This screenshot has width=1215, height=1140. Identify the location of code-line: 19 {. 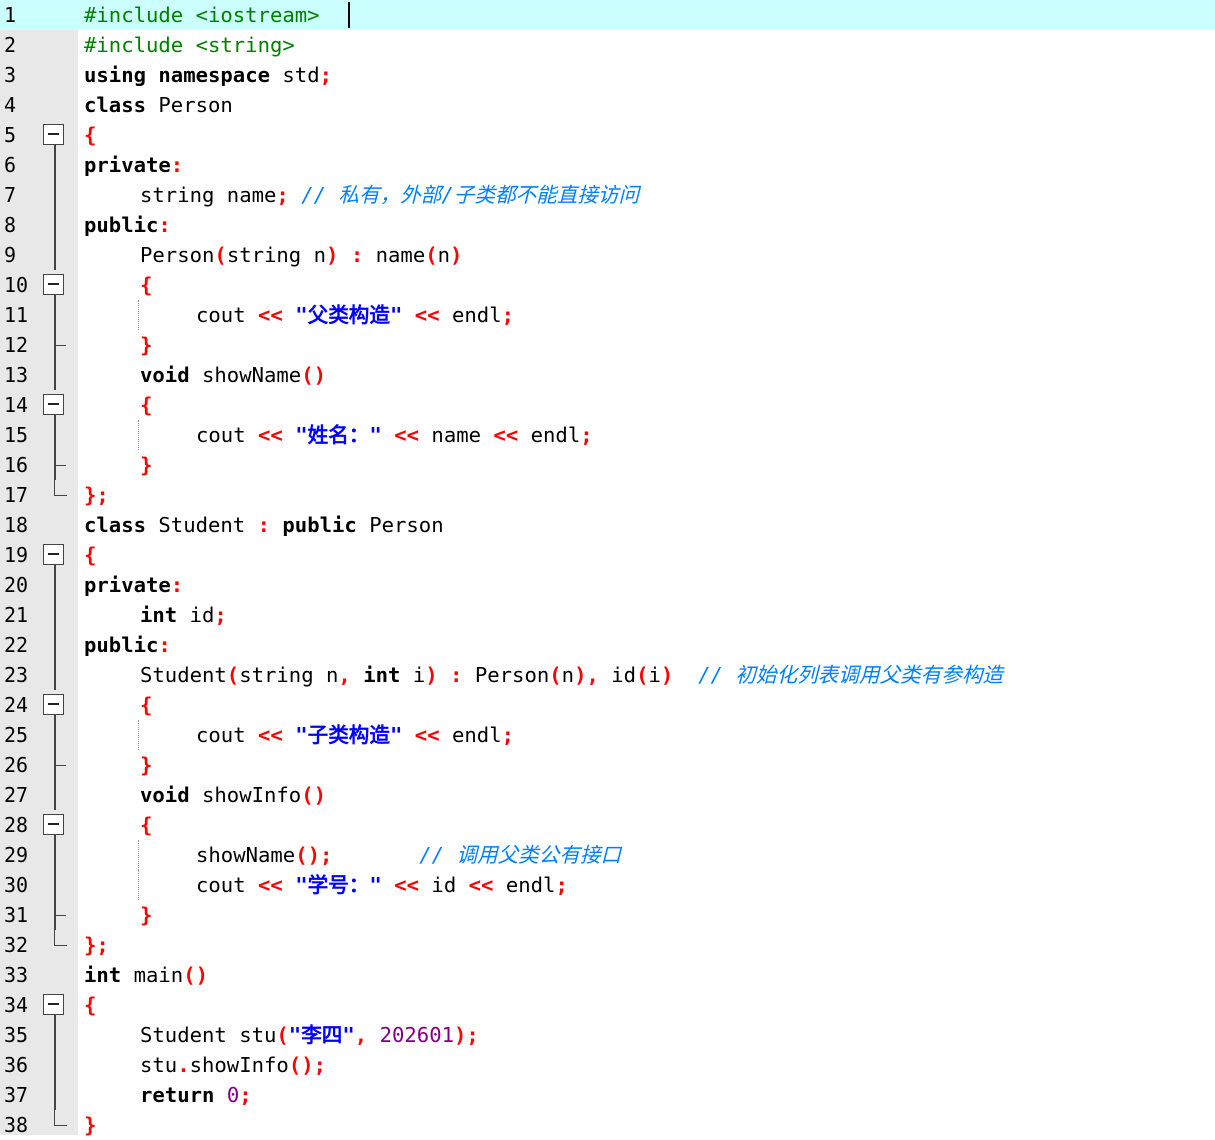
(607, 555).